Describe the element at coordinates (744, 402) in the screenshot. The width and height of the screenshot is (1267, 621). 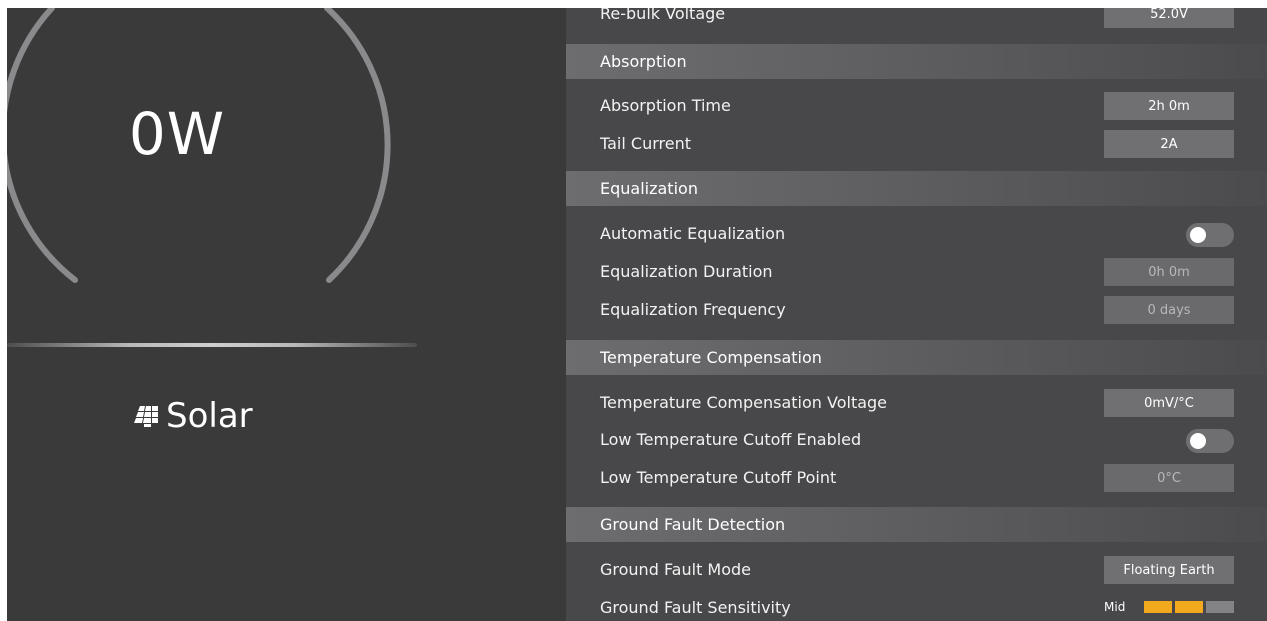
I see `temperature-compensation-voltage-label: Temperature Compensation Voltage` at that location.